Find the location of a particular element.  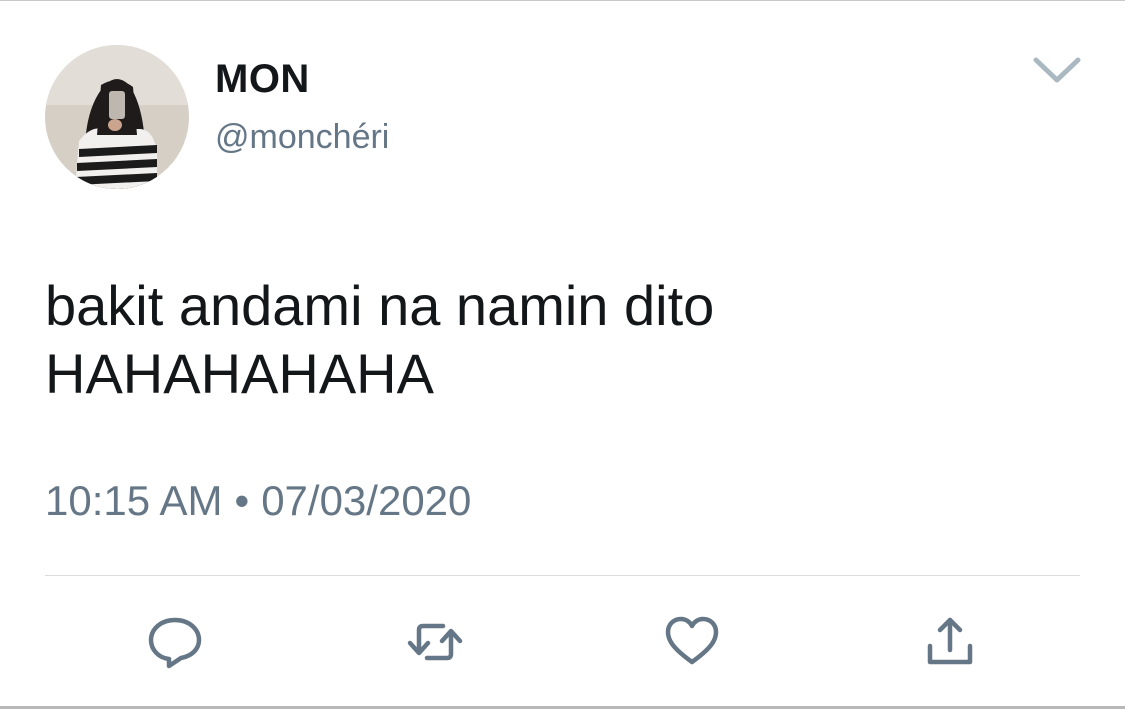

reply-button is located at coordinates (175, 642).